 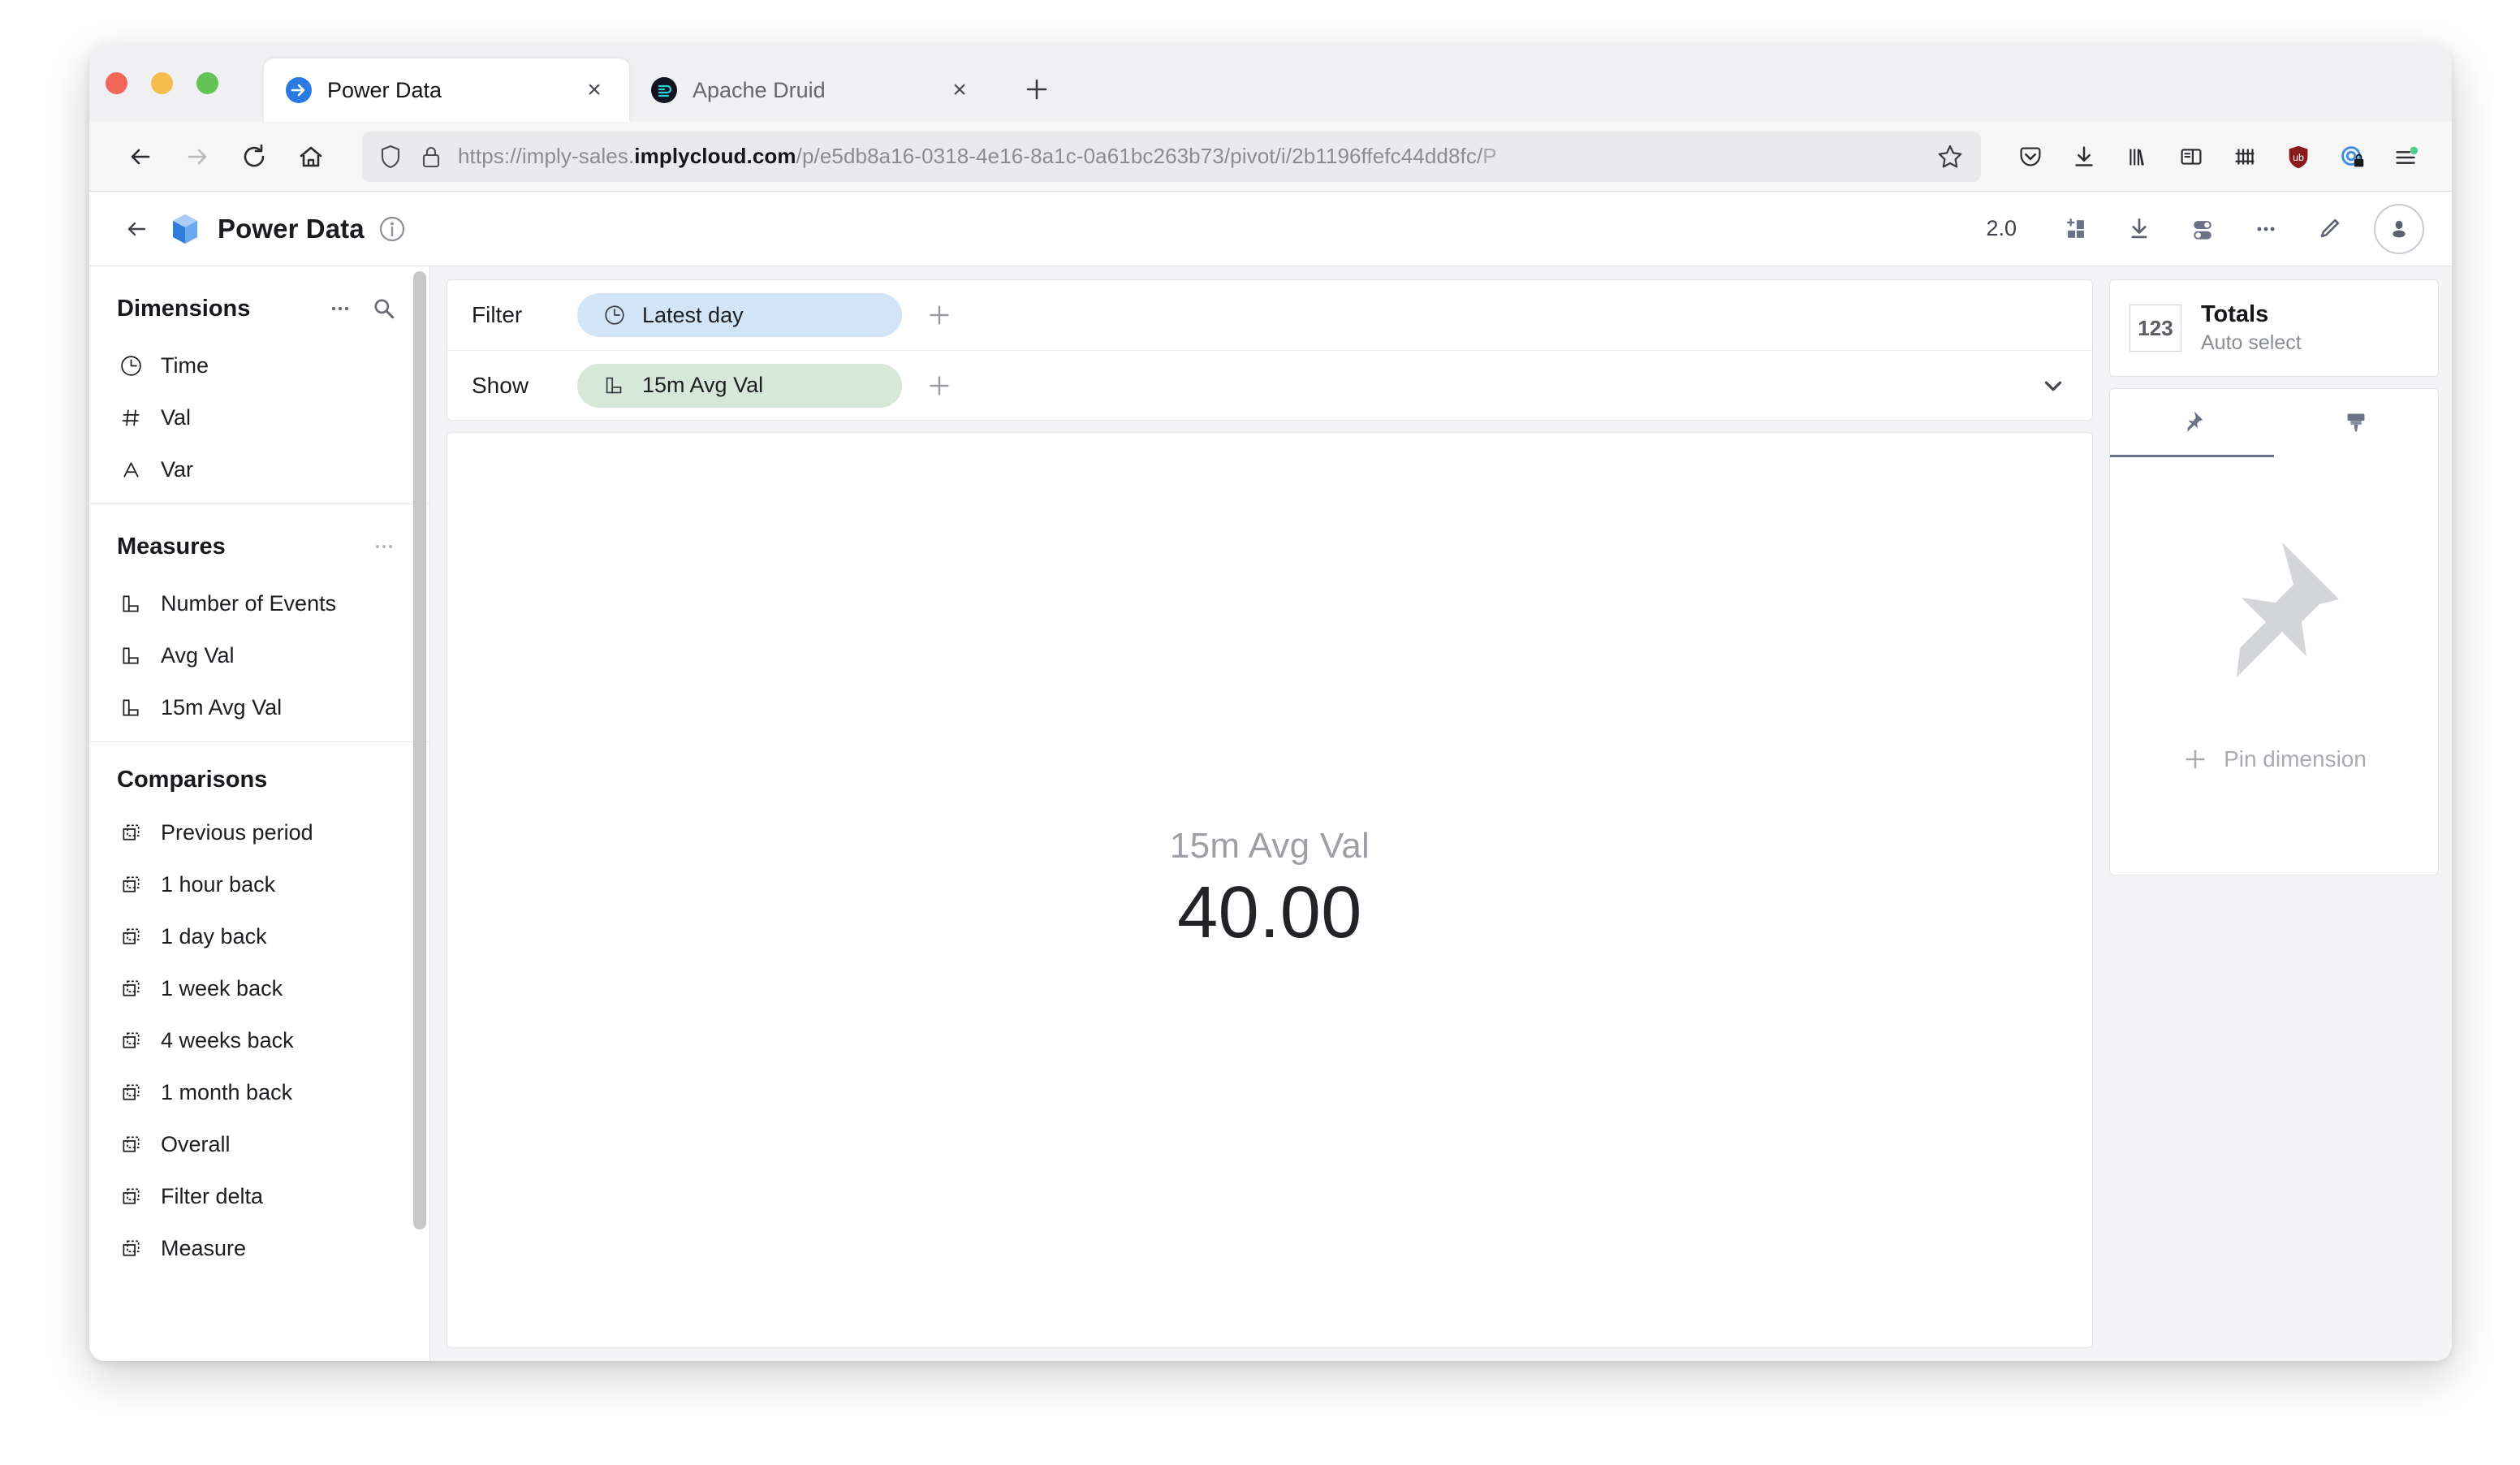 I want to click on privacy-lock-icon, so click(x=2352, y=157).